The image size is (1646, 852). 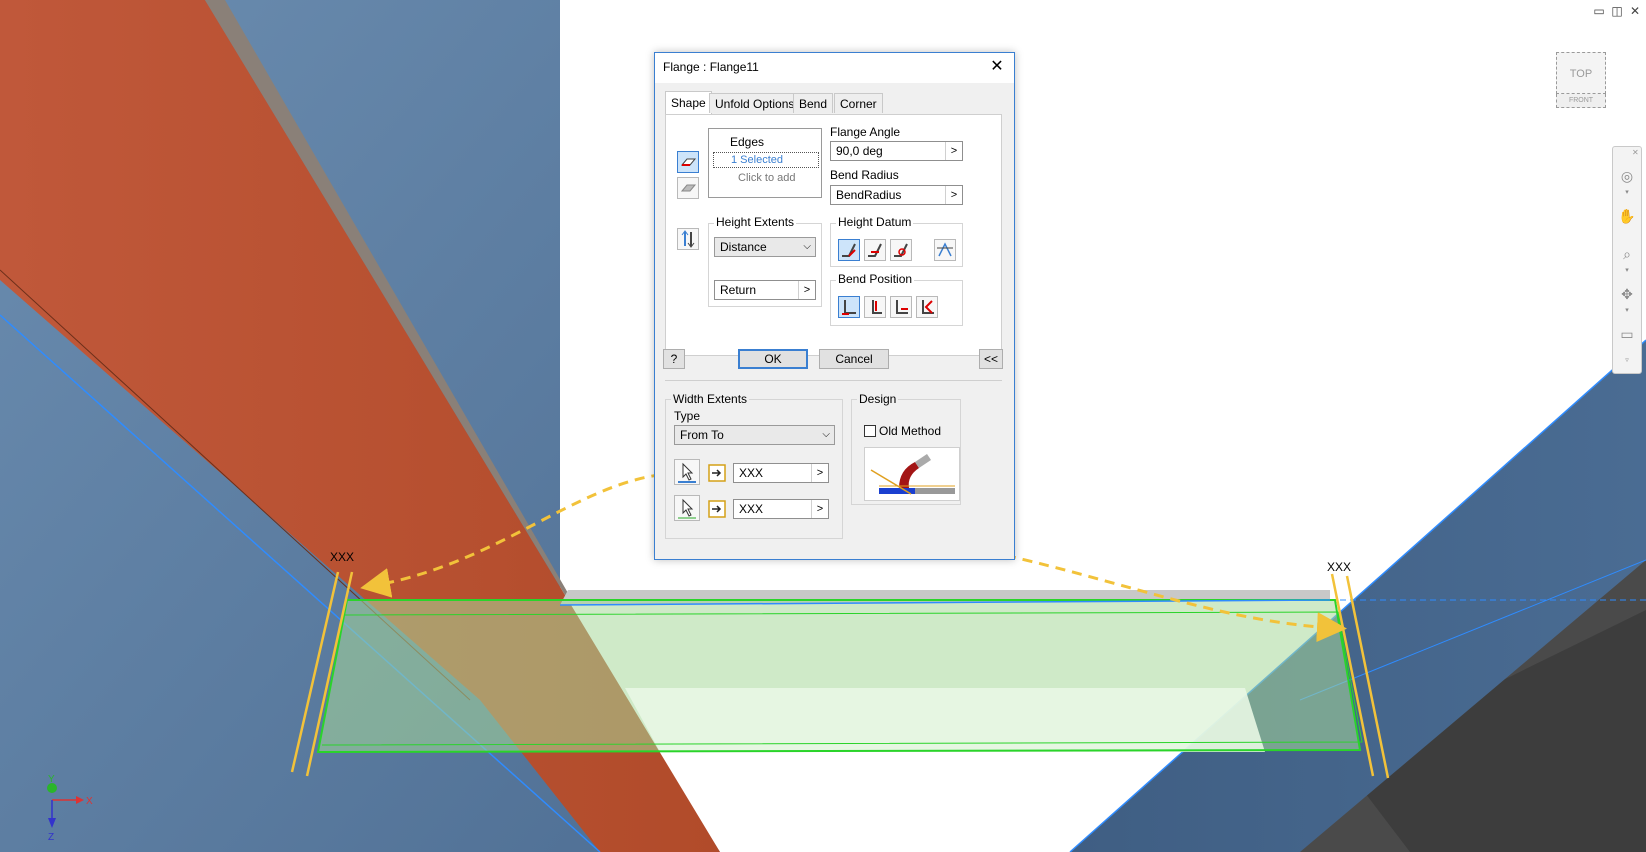 What do you see at coordinates (865, 132) in the screenshot?
I see `flange-angle-label: Flange Angle` at bounding box center [865, 132].